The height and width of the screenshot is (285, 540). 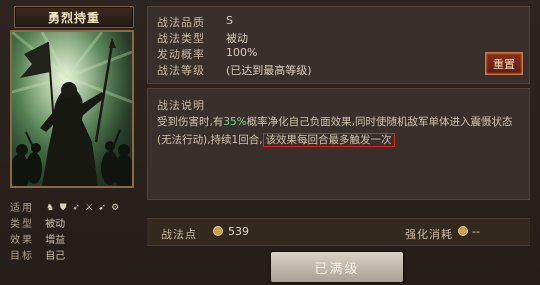 I want to click on swords-icon: ⚔, so click(x=89, y=208).